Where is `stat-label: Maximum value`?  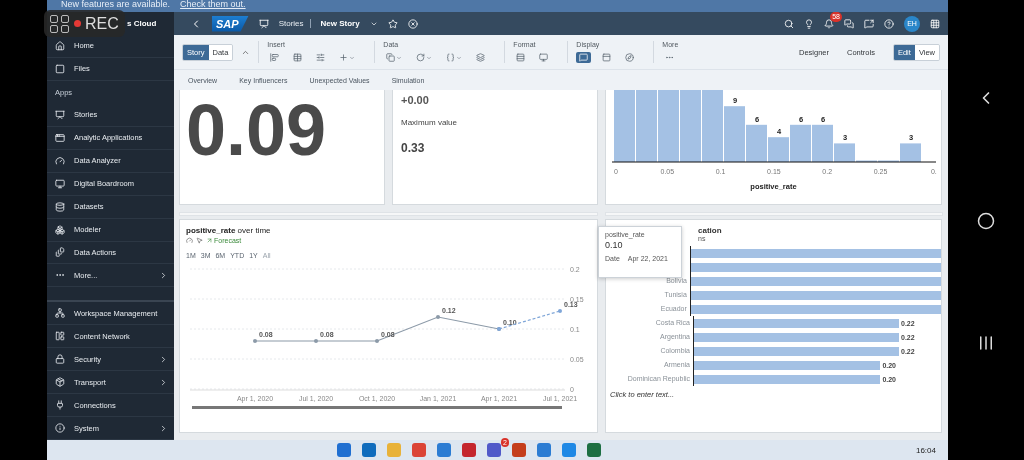
stat-label: Maximum value is located at coordinates (429, 122).